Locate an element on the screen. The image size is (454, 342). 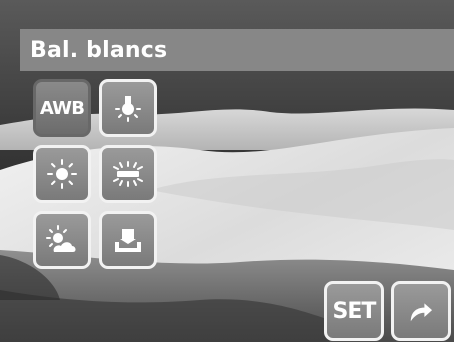
custom-wb-icon is located at coordinates (128, 240).